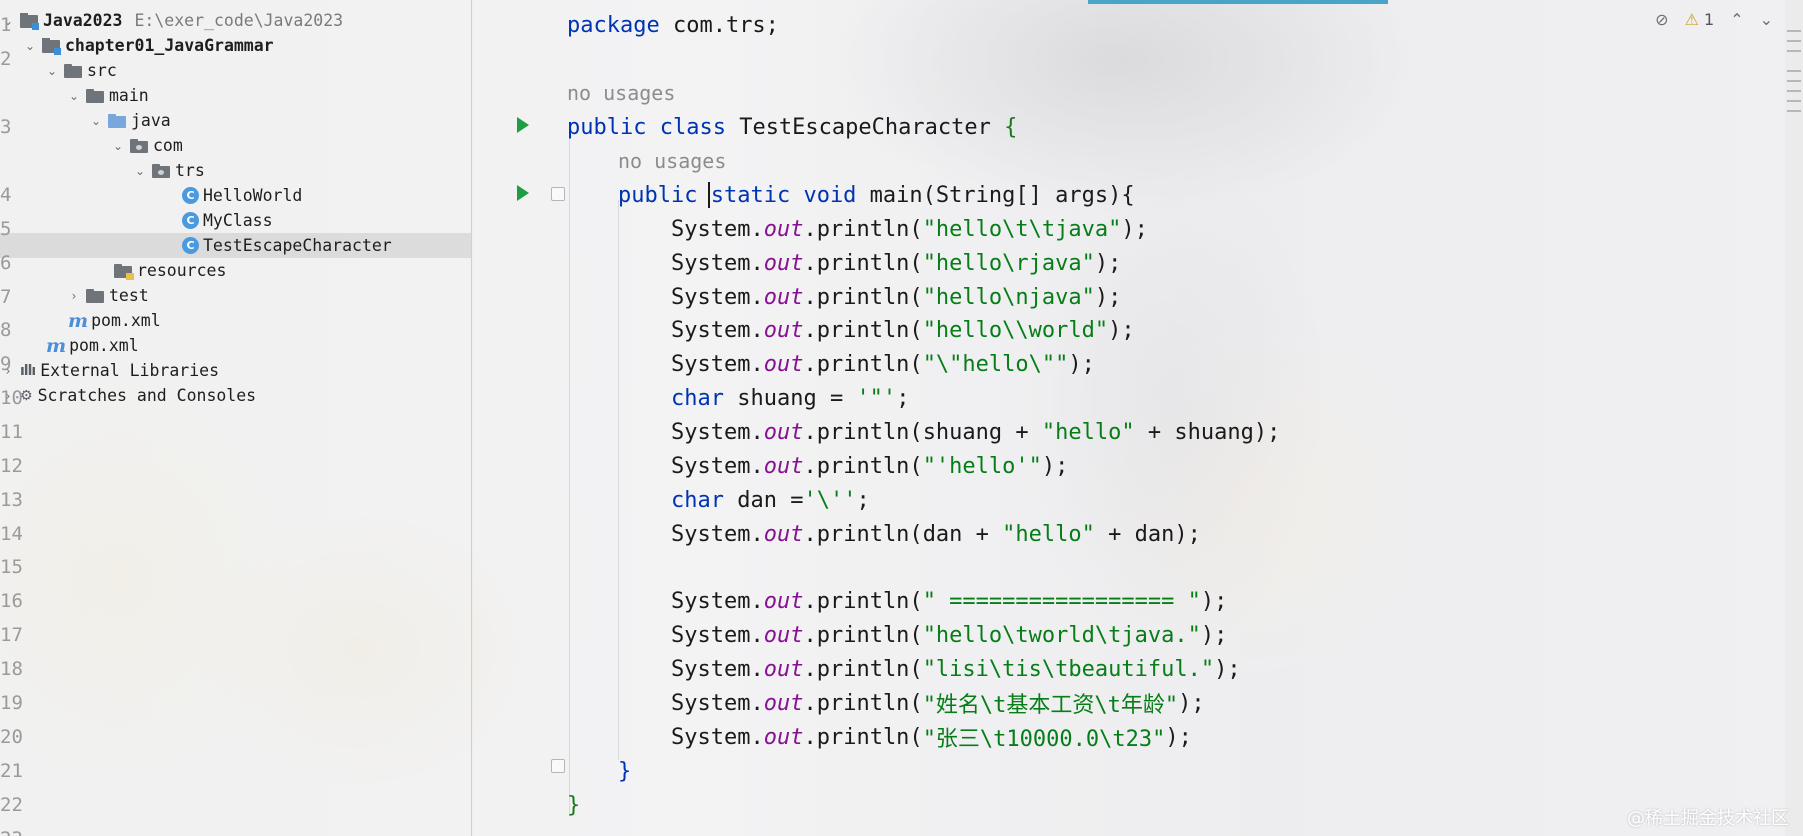 The image size is (1803, 836). I want to click on code-text: TestEscapeCharacter, so click(865, 127).